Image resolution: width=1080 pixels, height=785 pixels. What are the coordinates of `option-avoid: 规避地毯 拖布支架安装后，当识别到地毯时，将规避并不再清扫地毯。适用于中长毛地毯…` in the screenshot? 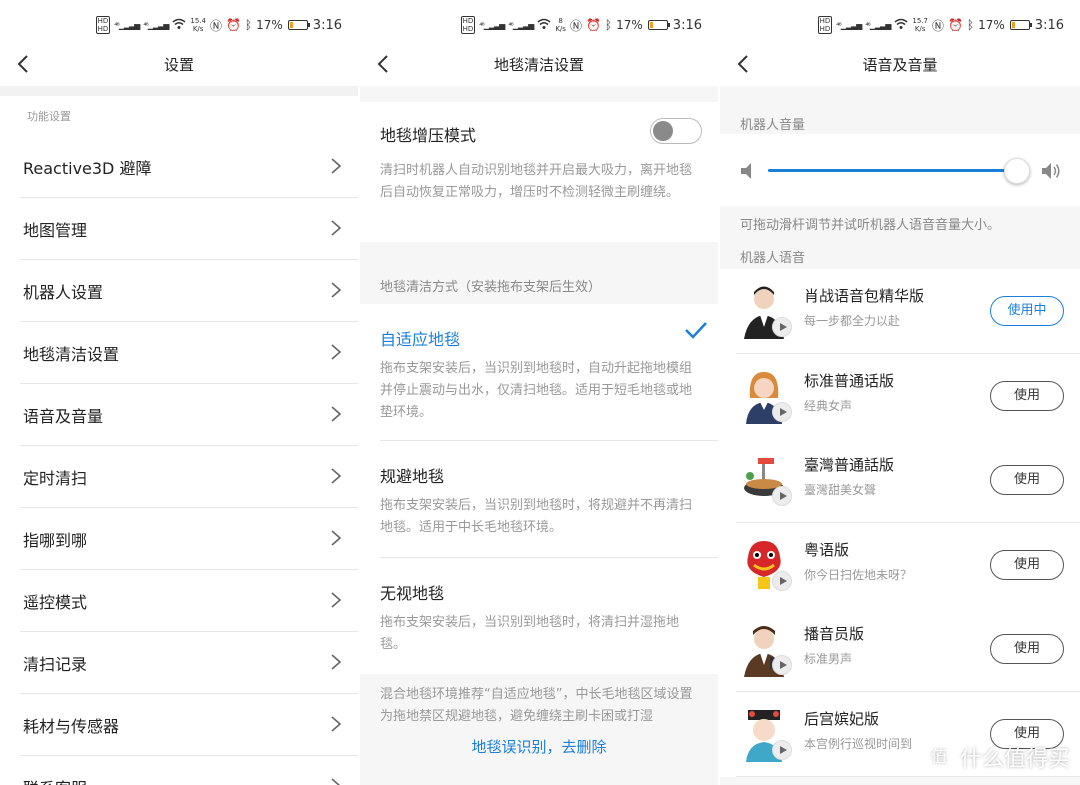 It's located at (539, 499).